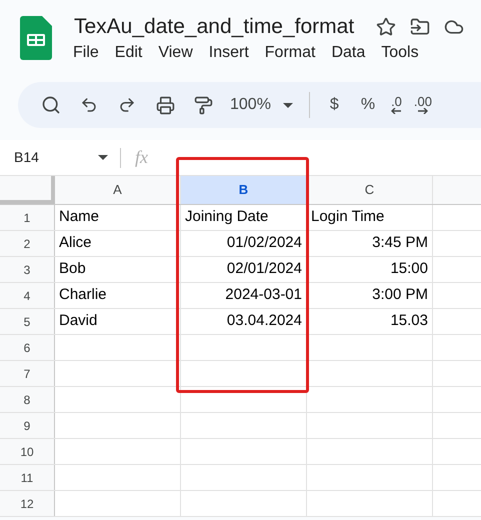 This screenshot has height=520, width=481. What do you see at coordinates (36, 38) in the screenshot?
I see `spreadsheet-logo-icon` at bounding box center [36, 38].